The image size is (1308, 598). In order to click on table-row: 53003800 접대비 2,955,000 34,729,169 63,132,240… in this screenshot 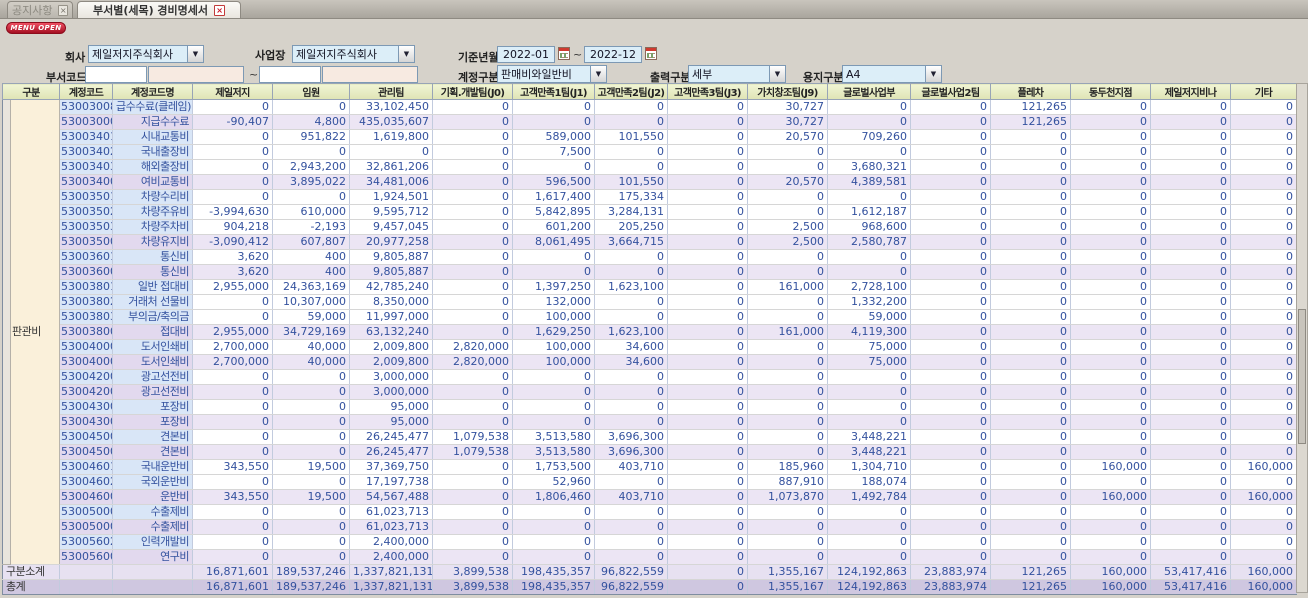, I will do `click(650, 332)`.